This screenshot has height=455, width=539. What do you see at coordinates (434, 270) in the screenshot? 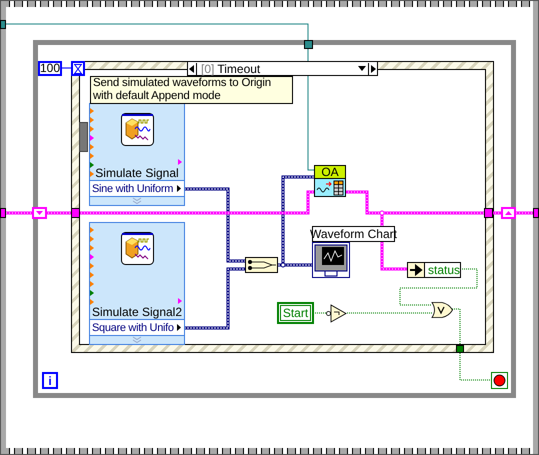
I see `status-indicator: status` at bounding box center [434, 270].